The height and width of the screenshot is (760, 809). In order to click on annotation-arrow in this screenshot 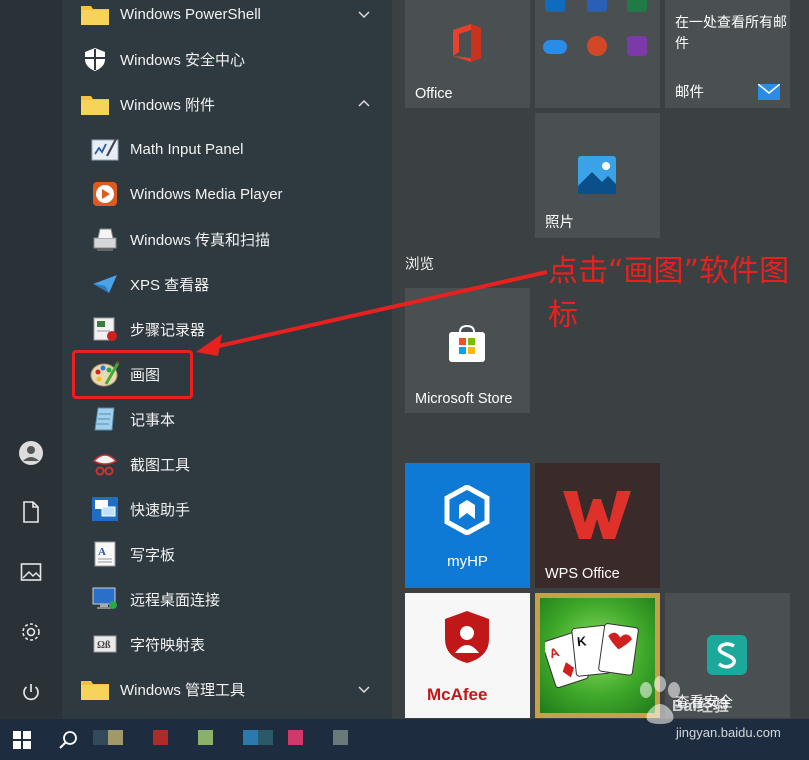, I will do `click(372, 313)`.